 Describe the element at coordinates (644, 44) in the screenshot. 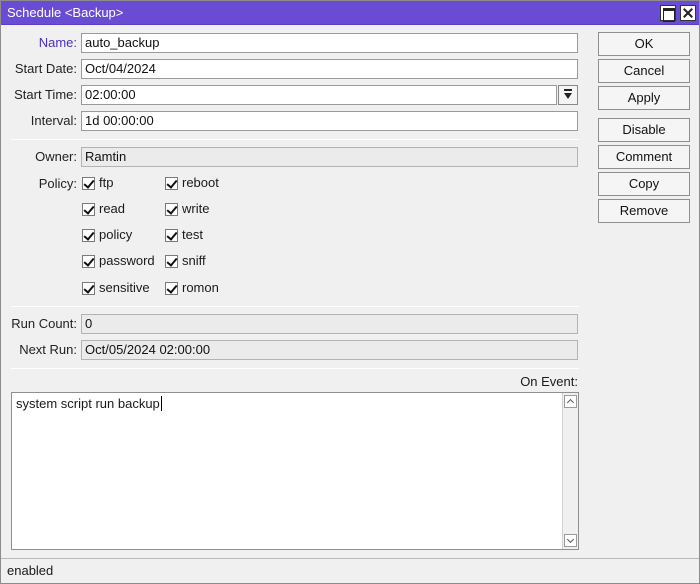

I see `ok-button: OK` at that location.